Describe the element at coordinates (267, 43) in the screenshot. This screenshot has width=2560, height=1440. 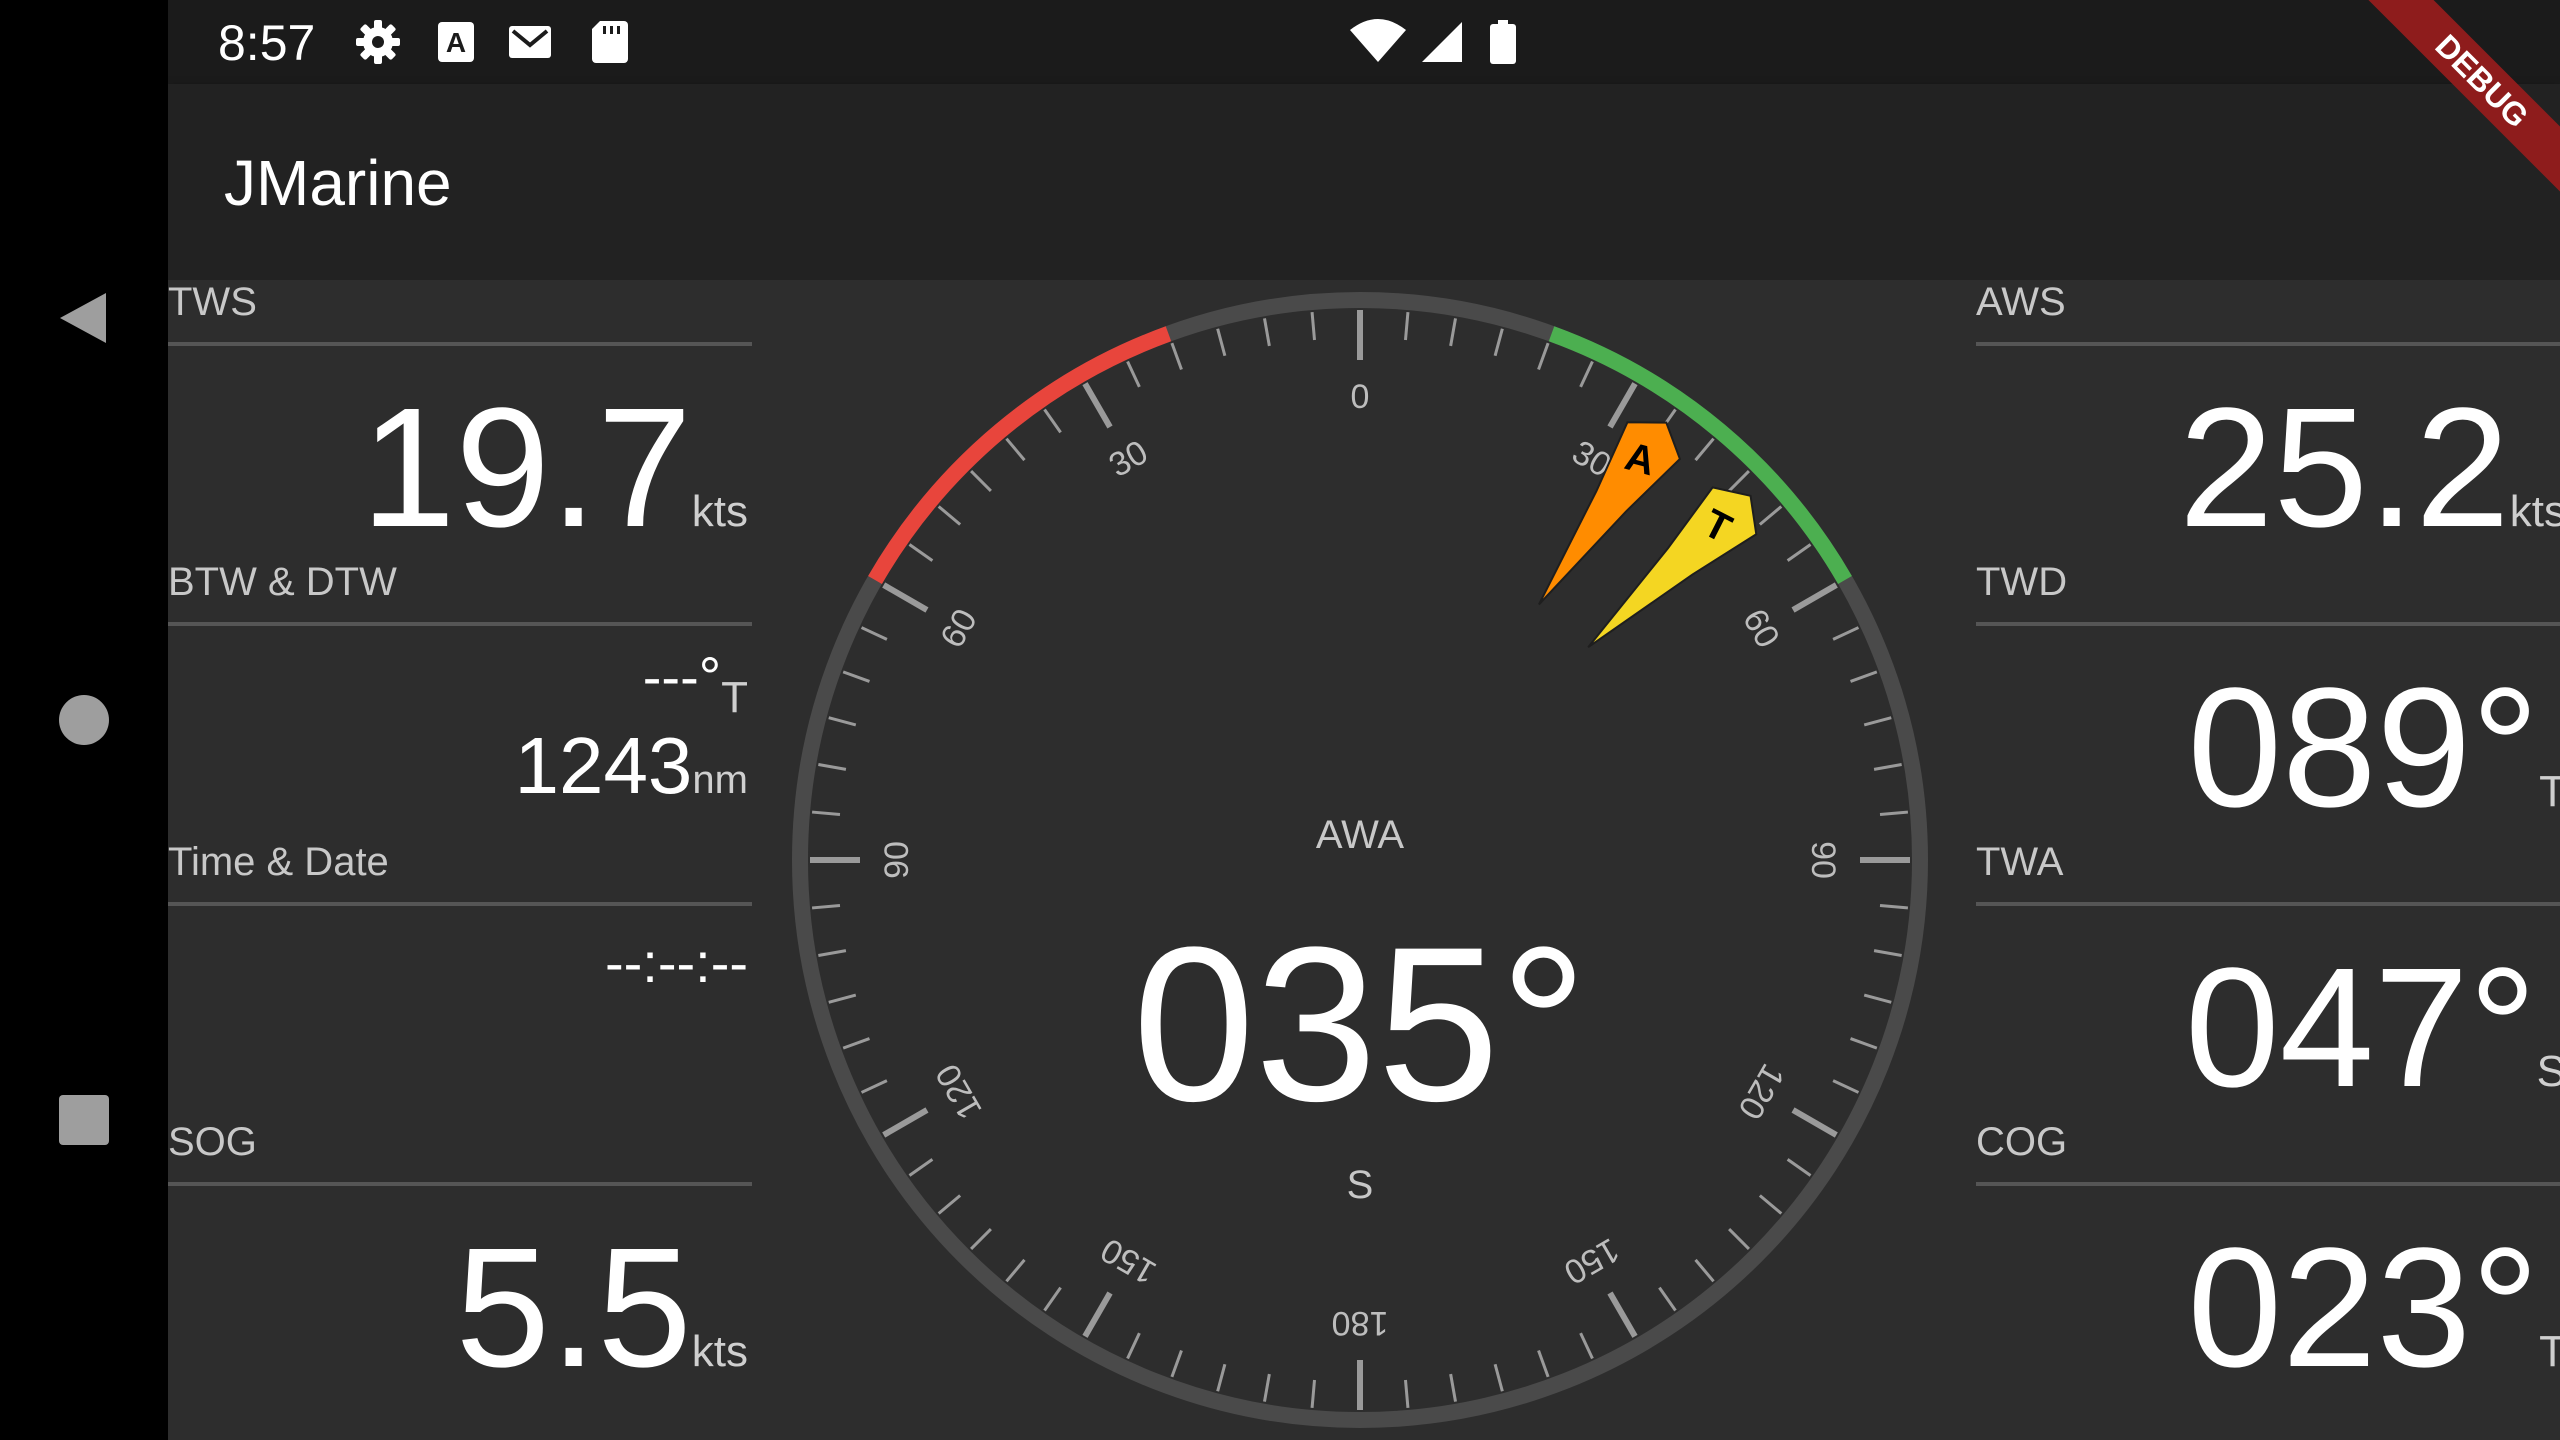
I see `status-time: 8:57` at that location.